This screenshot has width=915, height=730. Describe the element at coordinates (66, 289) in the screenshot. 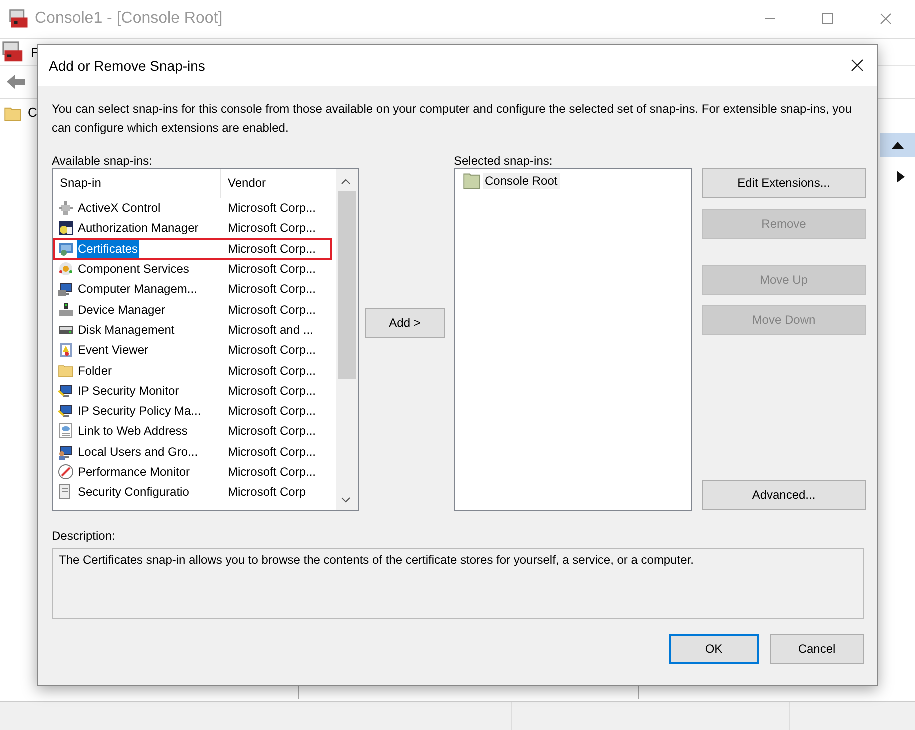

I see `computer-icon` at that location.